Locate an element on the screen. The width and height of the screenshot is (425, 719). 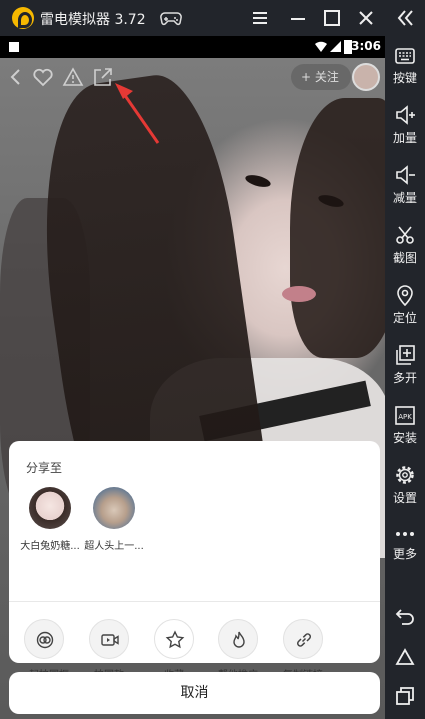
scissors-icon is located at coordinates (405, 235).